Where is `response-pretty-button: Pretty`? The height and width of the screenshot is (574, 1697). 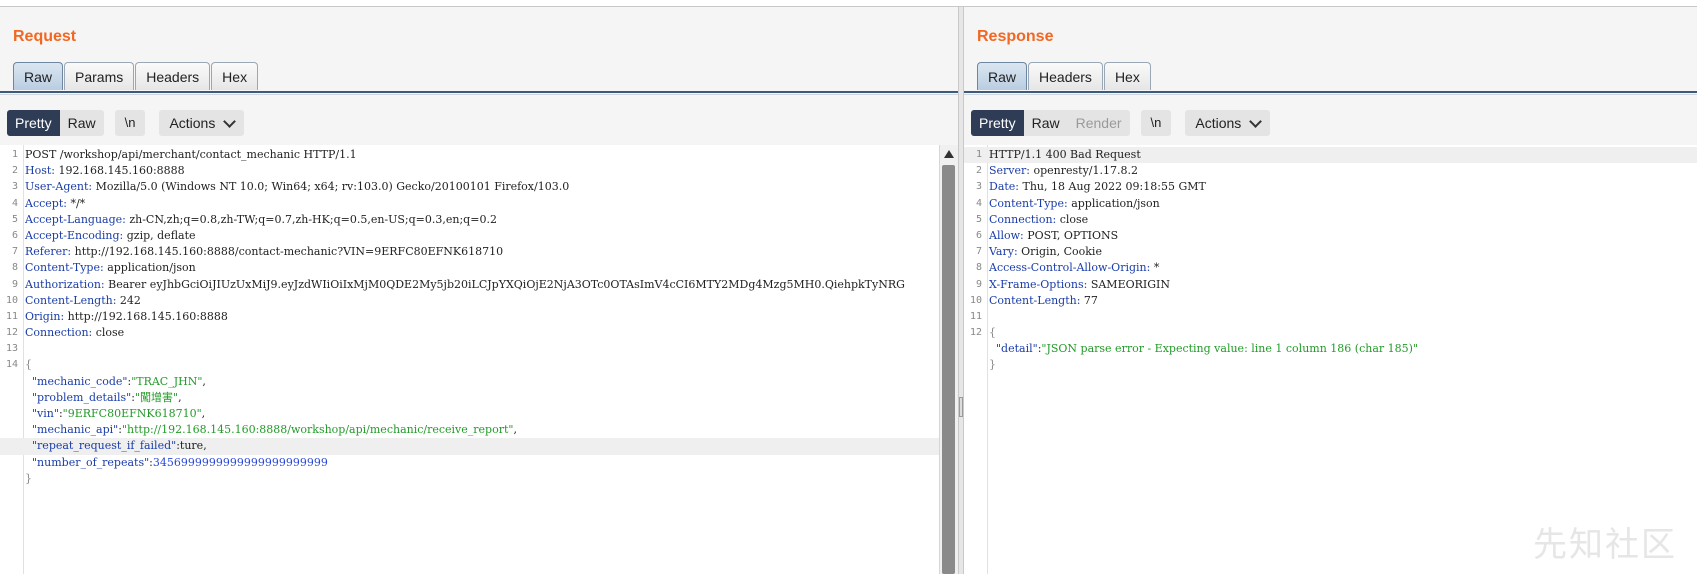 response-pretty-button: Pretty is located at coordinates (997, 123).